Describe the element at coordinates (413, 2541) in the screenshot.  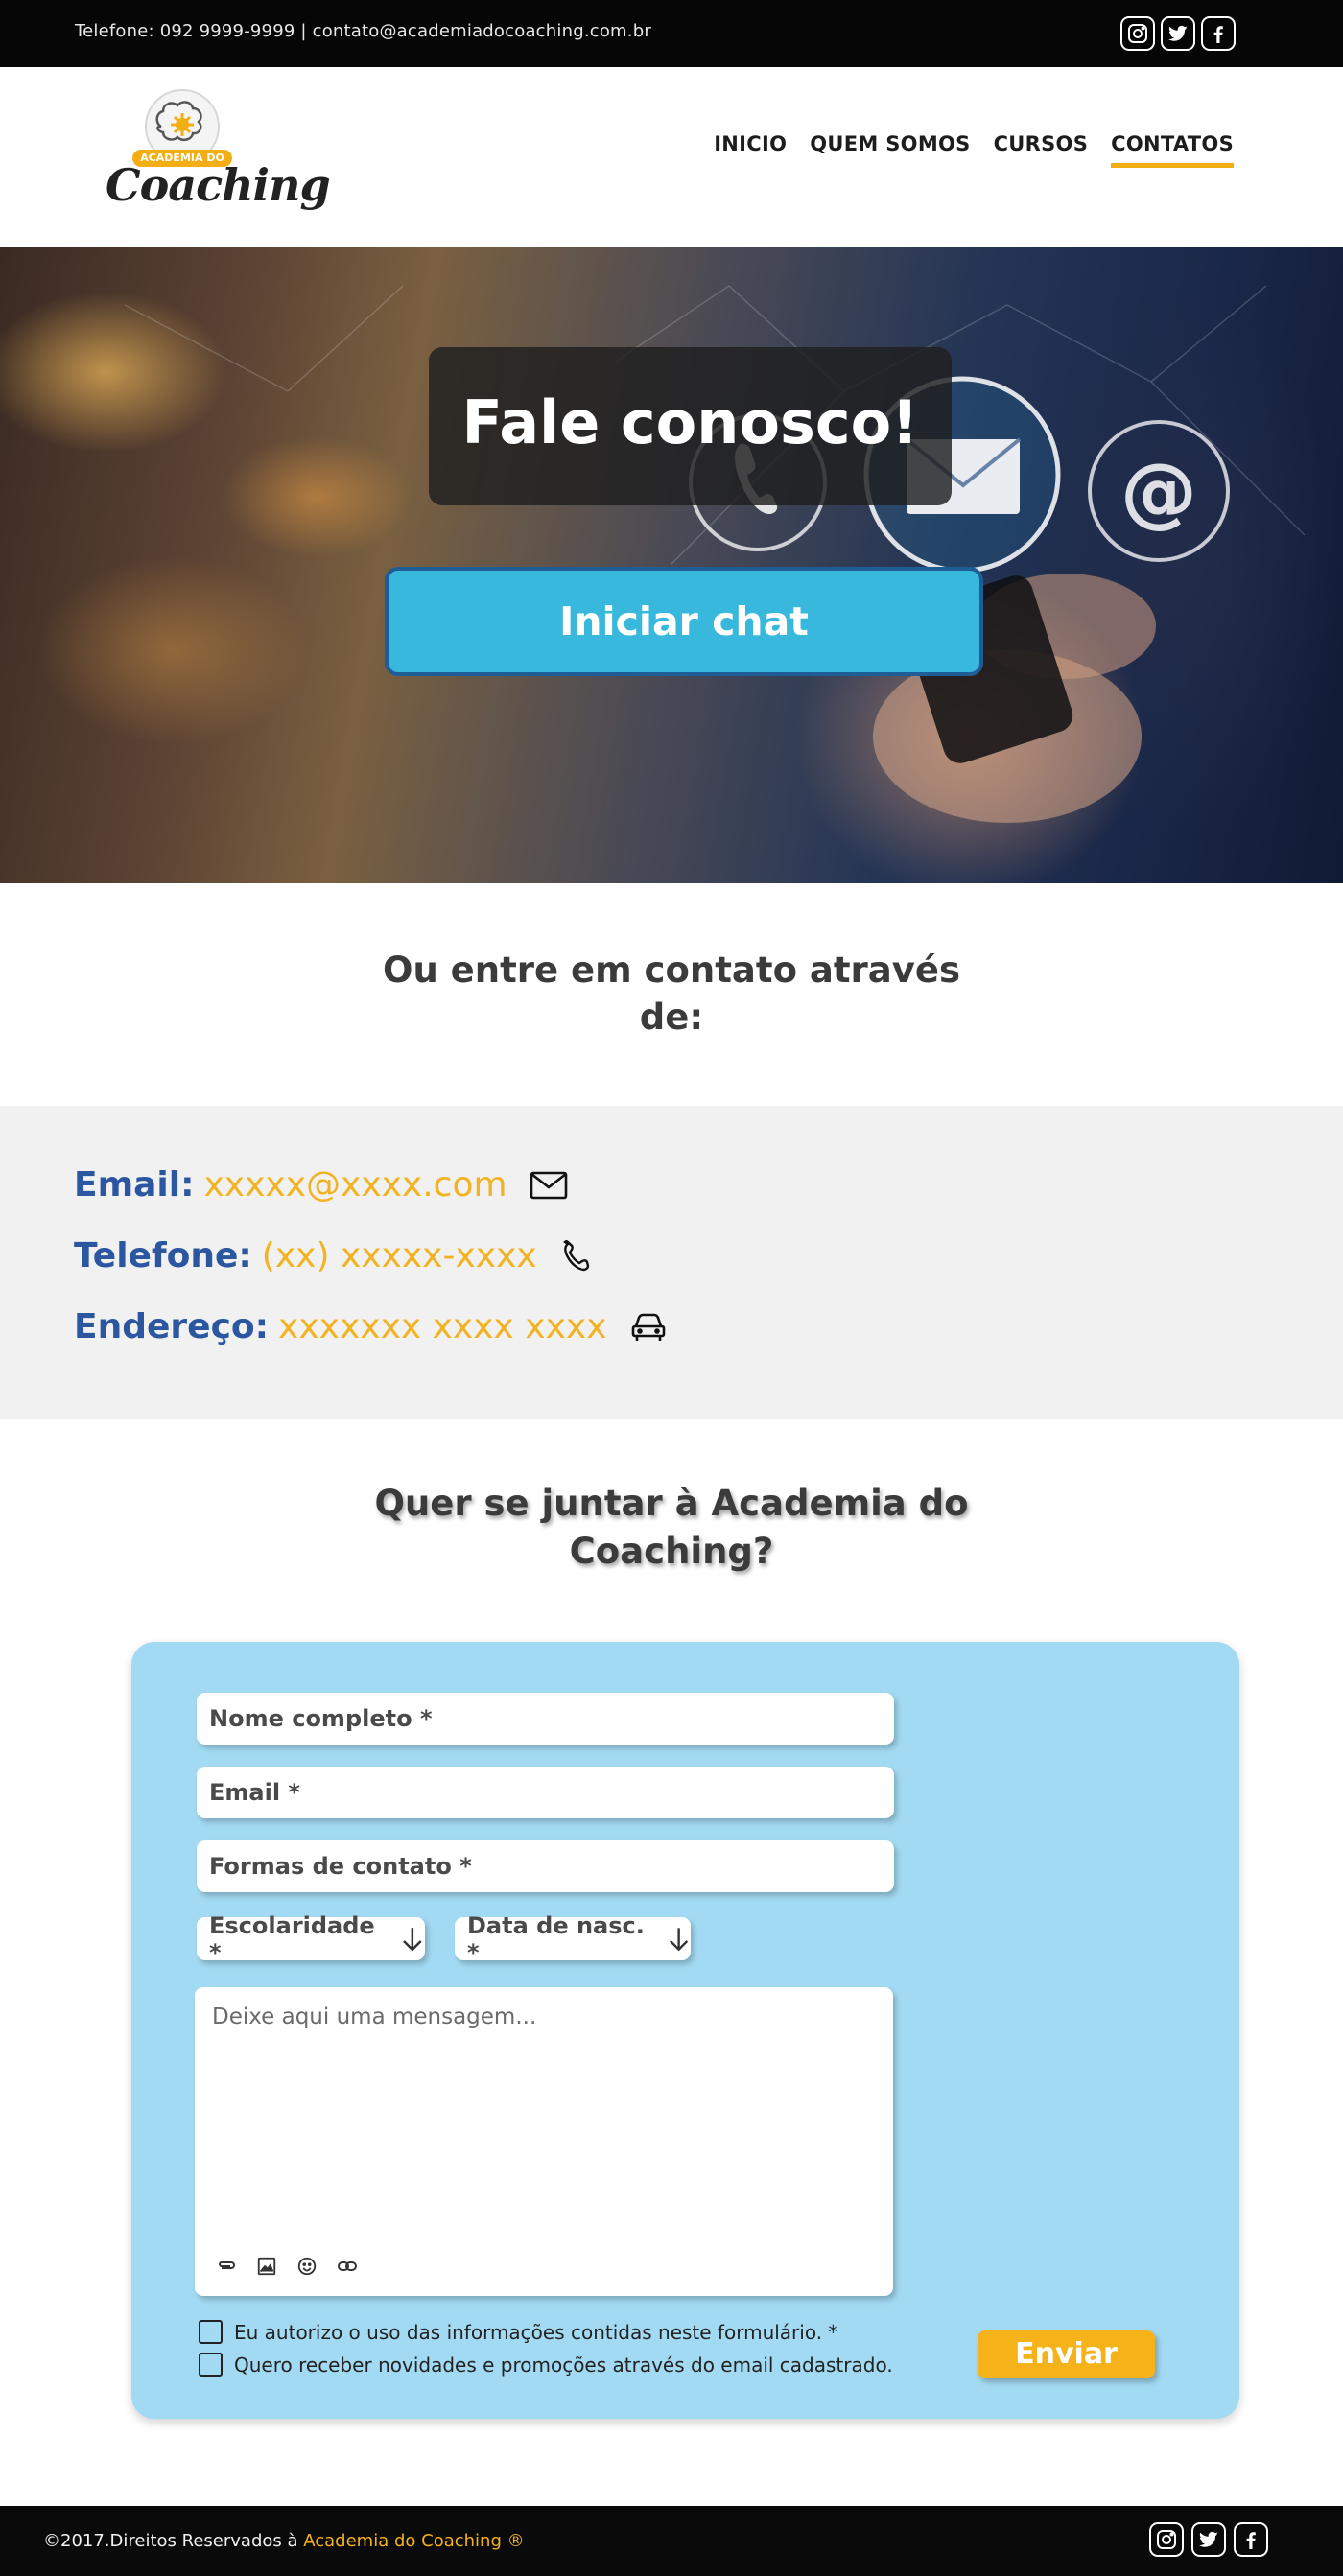
I see `footer-brand: Academia do Coaching ®` at that location.